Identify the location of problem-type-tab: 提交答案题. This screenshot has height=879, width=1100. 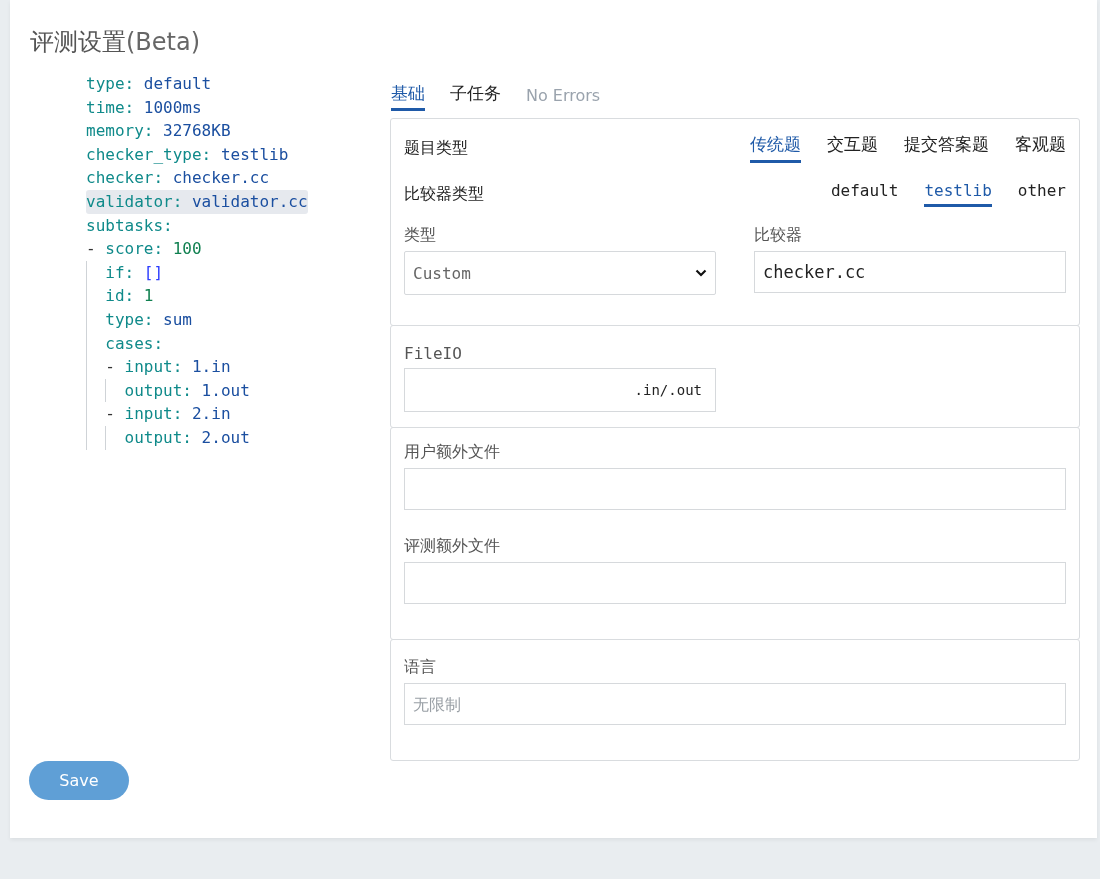
(946, 148).